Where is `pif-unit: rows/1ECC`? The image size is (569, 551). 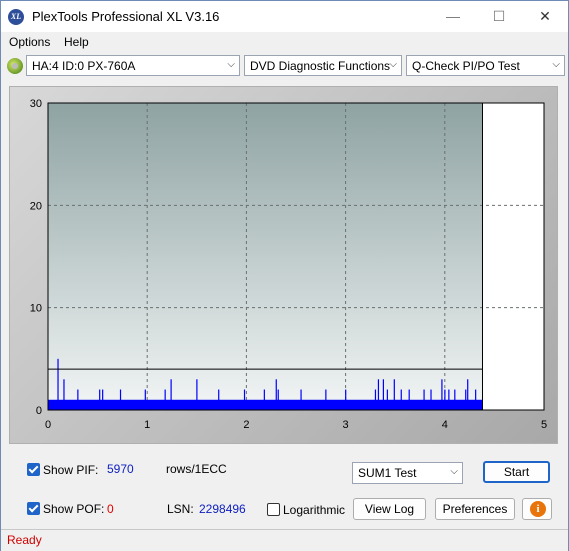 pif-unit: rows/1ECC is located at coordinates (196, 469).